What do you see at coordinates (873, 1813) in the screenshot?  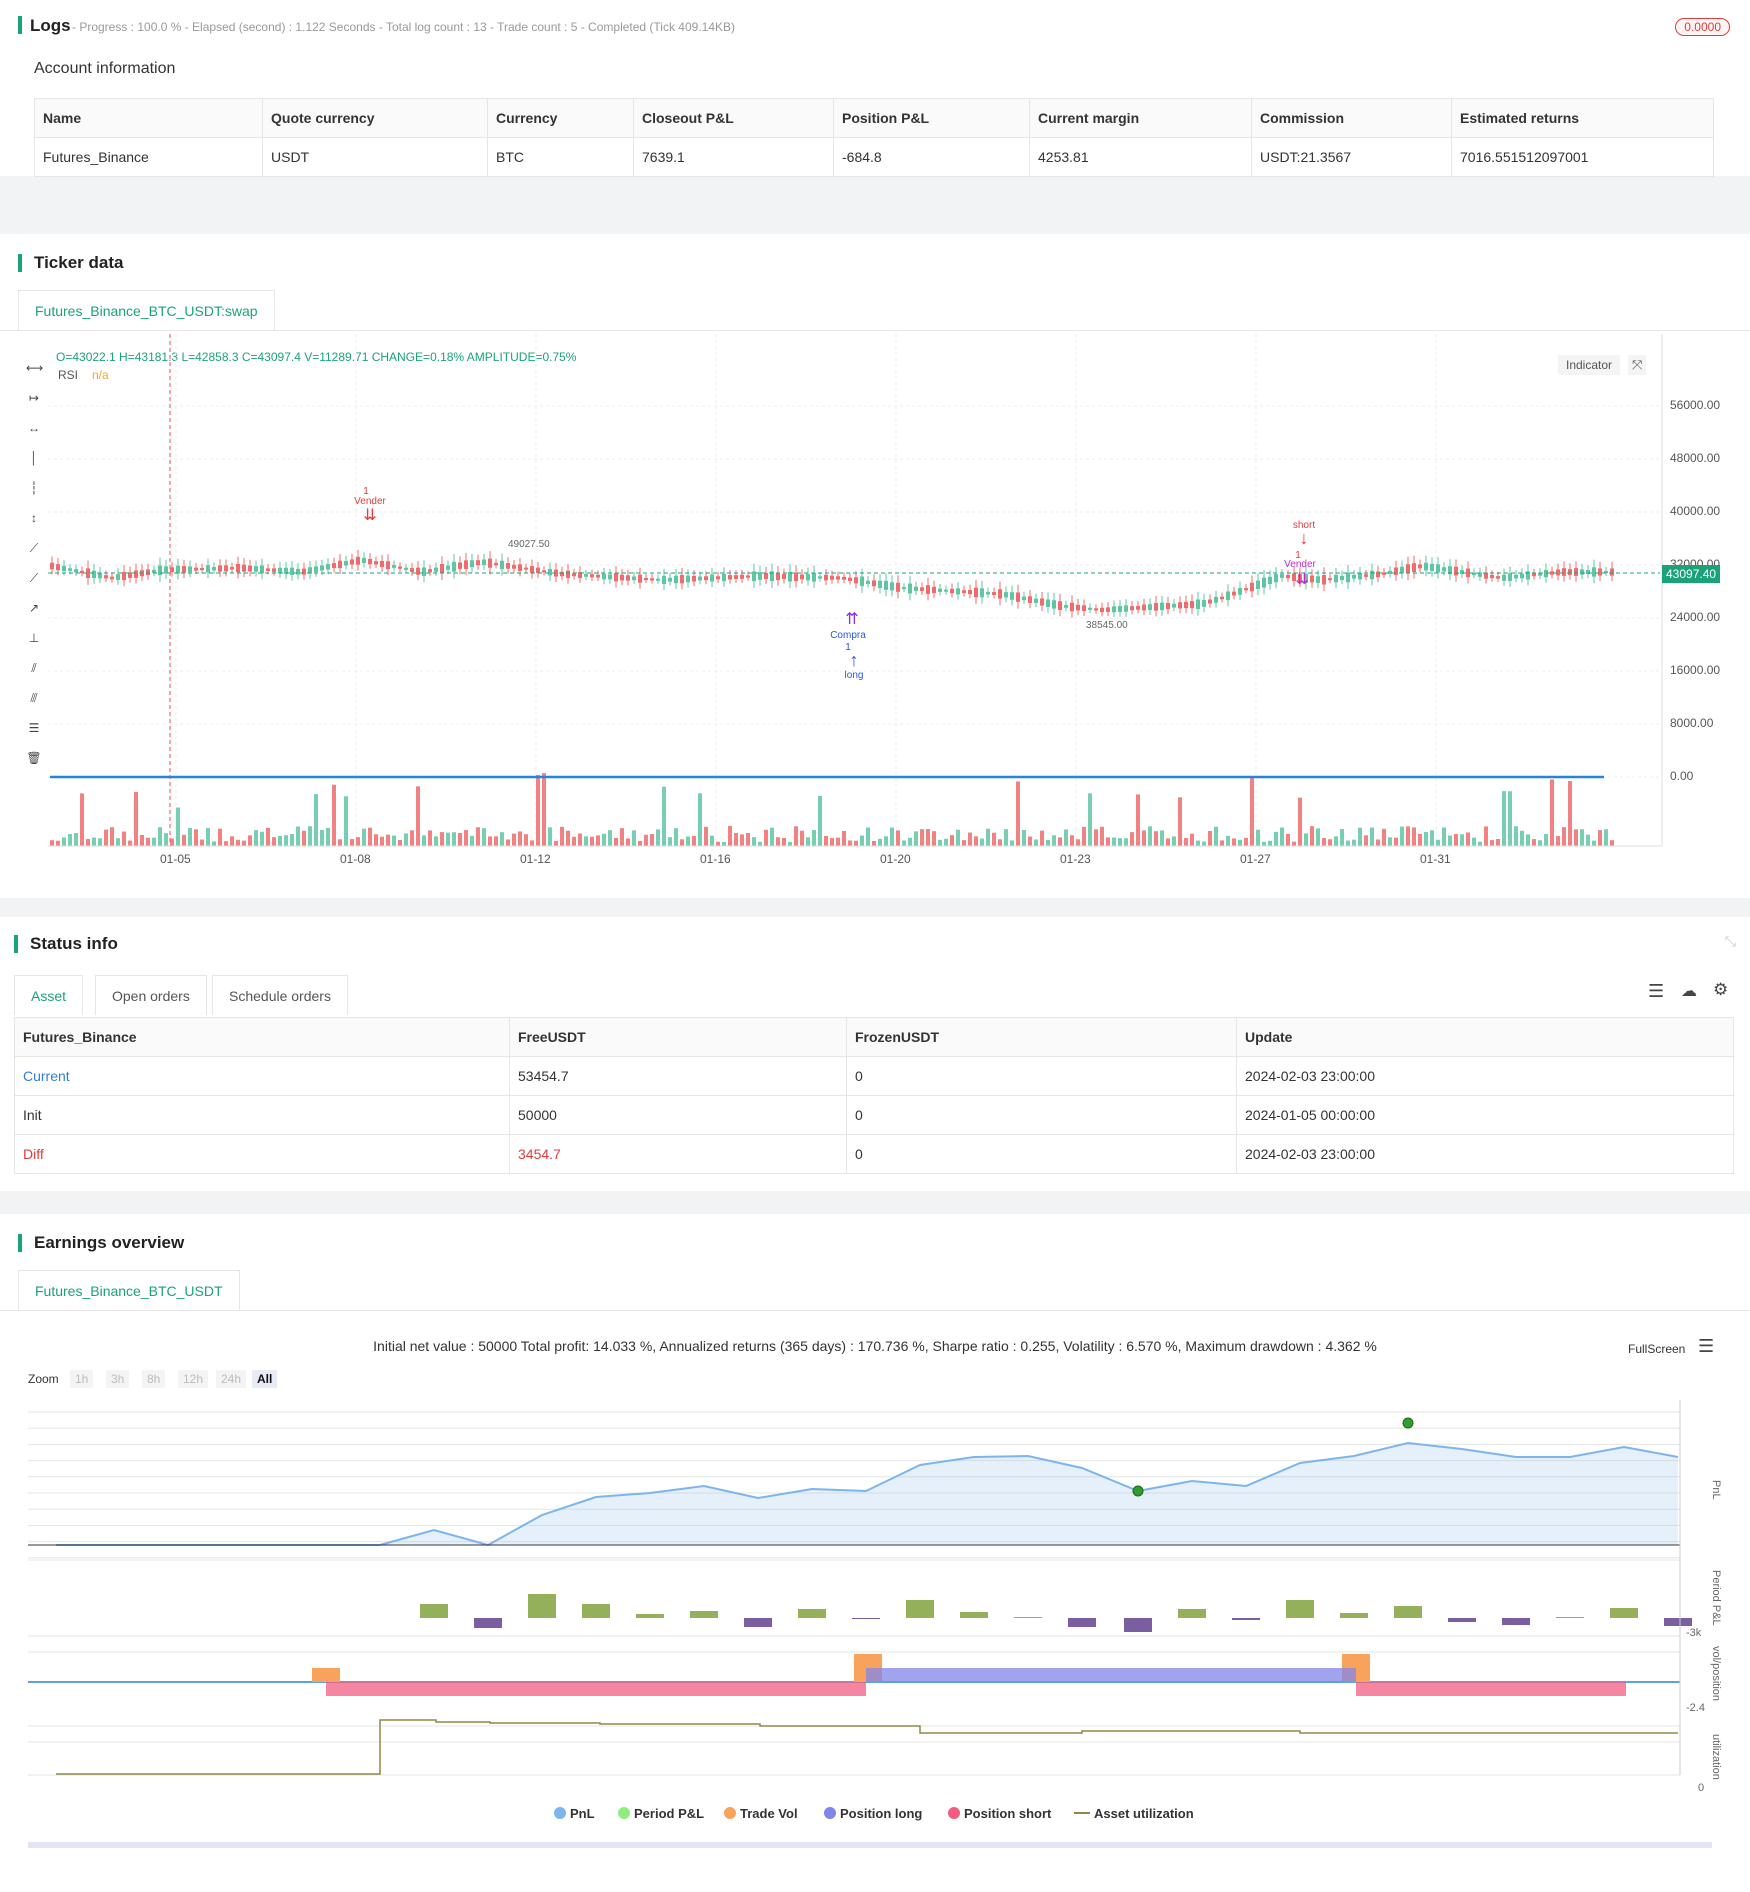 I see `legend-position-long: Position long` at bounding box center [873, 1813].